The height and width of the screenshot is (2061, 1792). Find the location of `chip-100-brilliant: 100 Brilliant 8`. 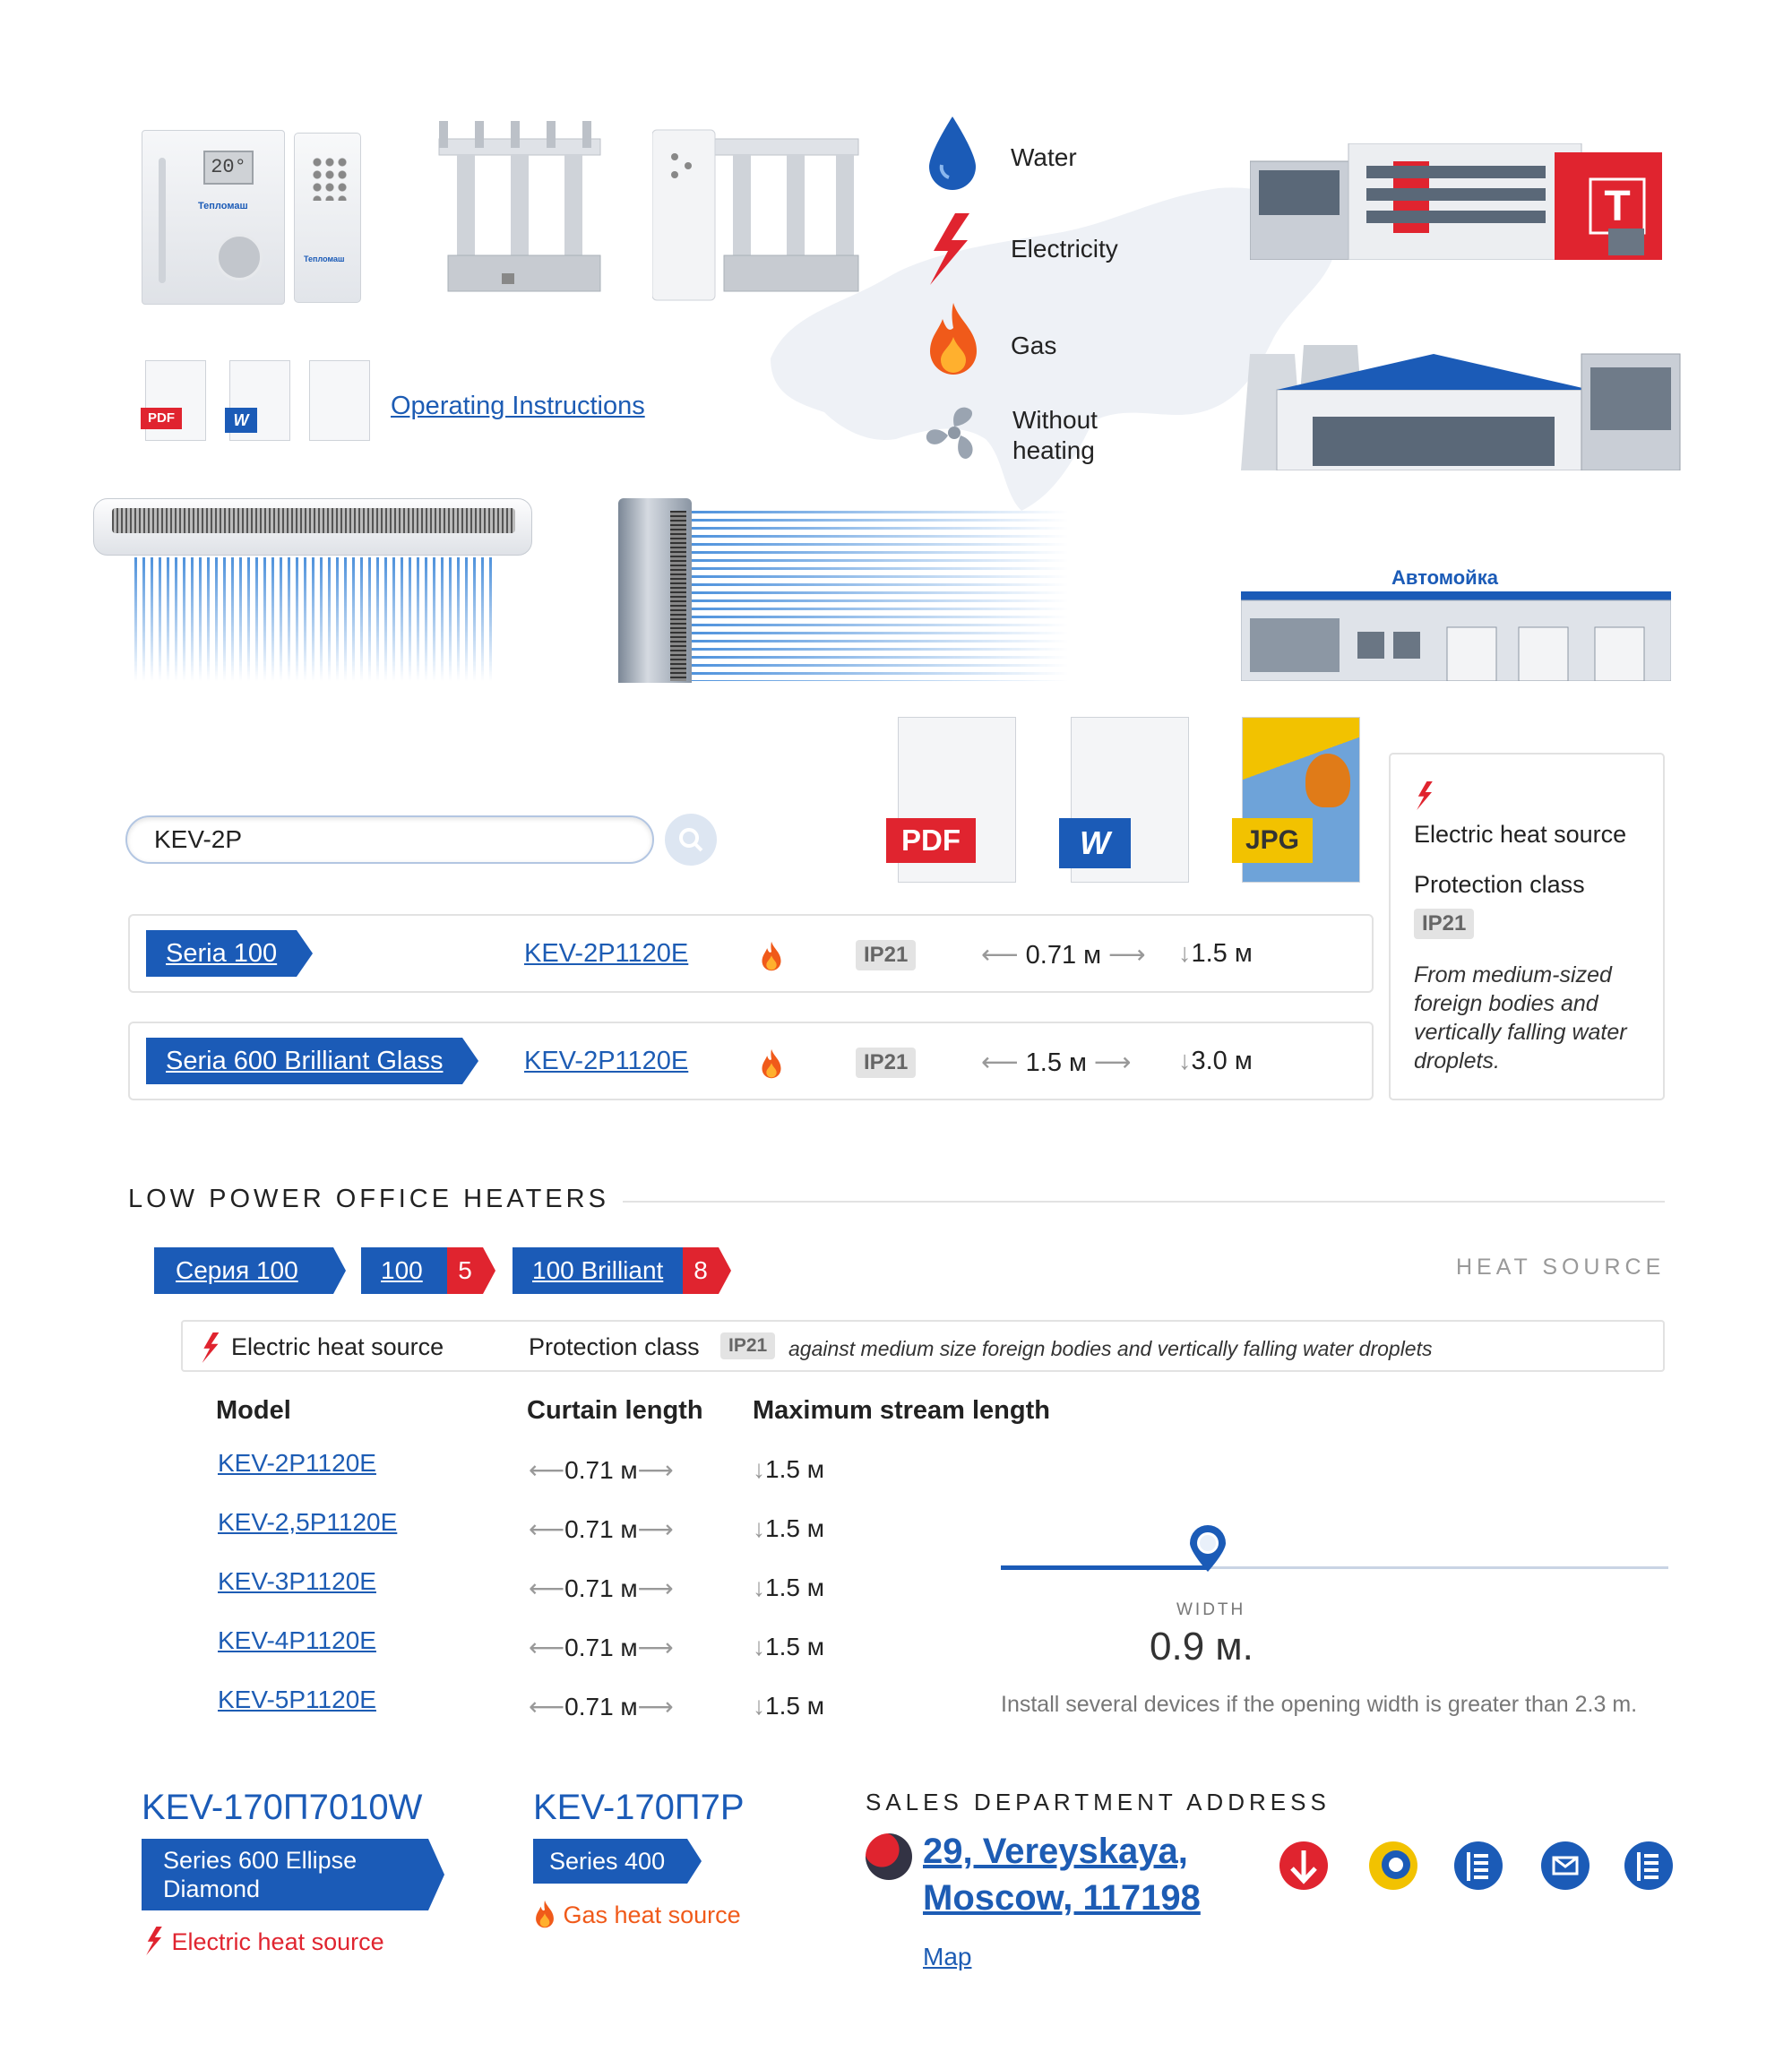

chip-100-brilliant: 100 Brilliant 8 is located at coordinates (622, 1270).